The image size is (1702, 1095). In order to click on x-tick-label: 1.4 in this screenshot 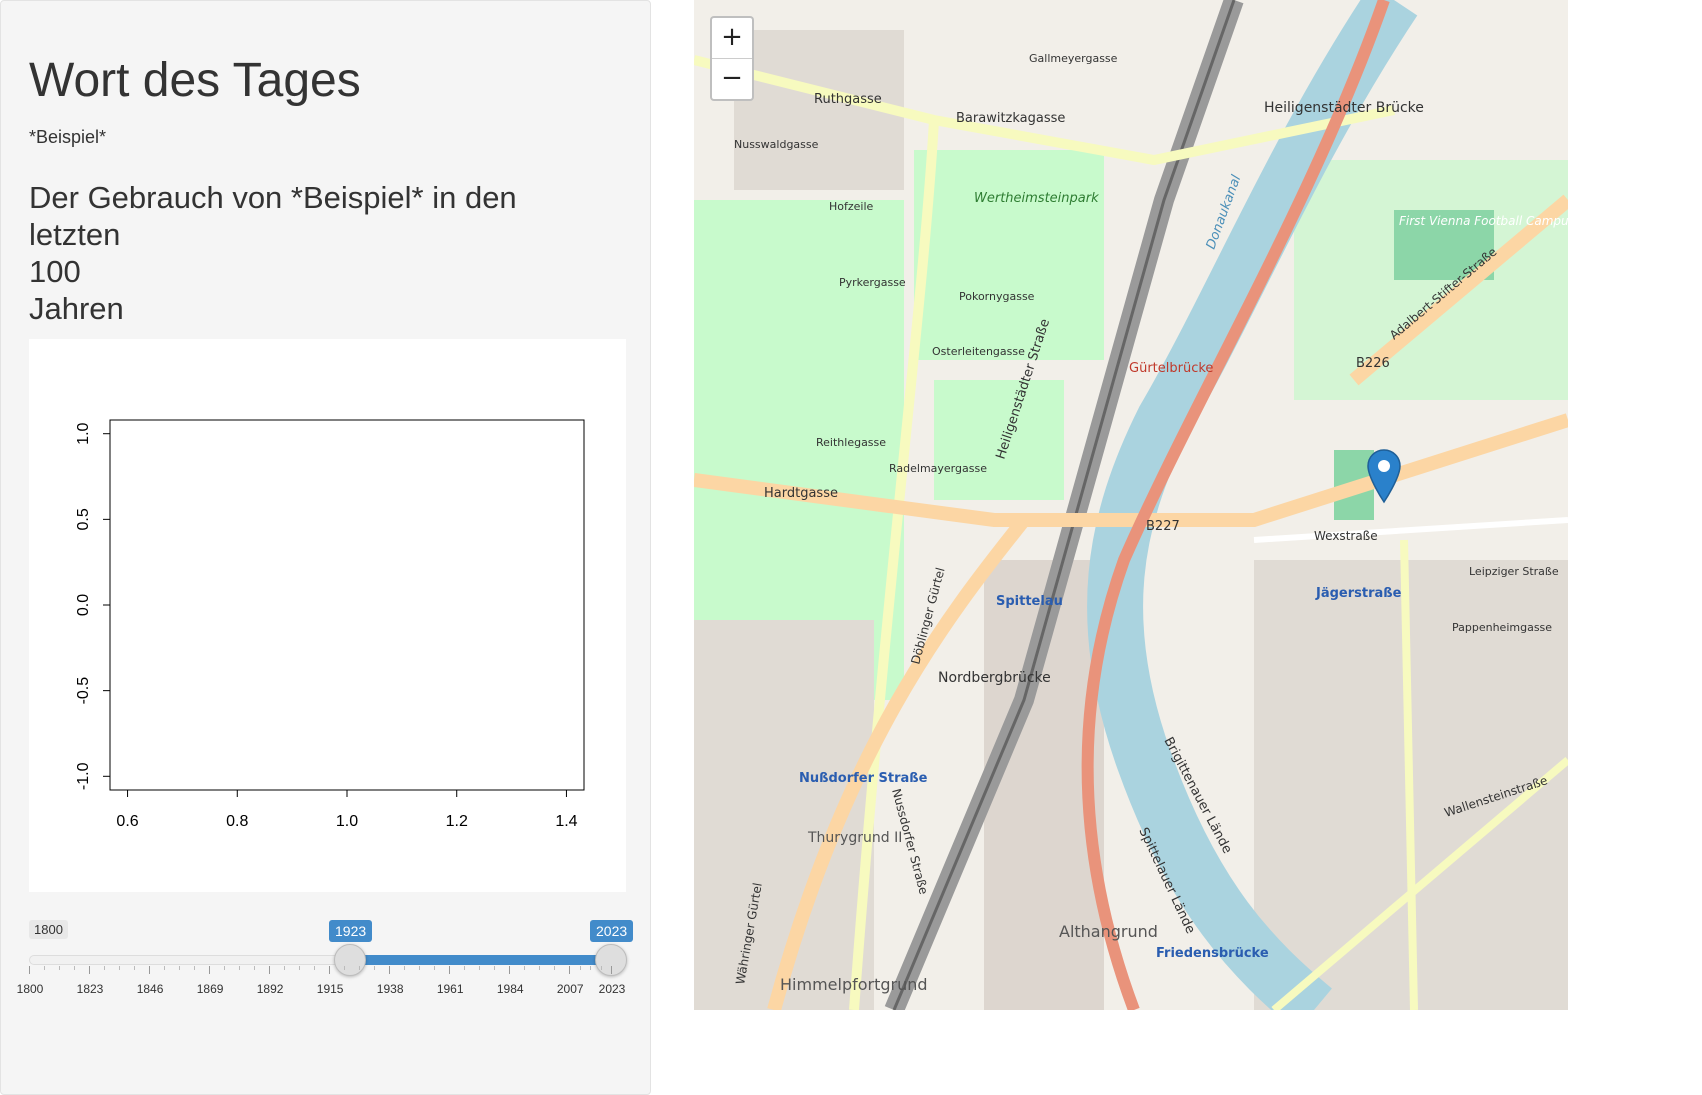, I will do `click(566, 821)`.